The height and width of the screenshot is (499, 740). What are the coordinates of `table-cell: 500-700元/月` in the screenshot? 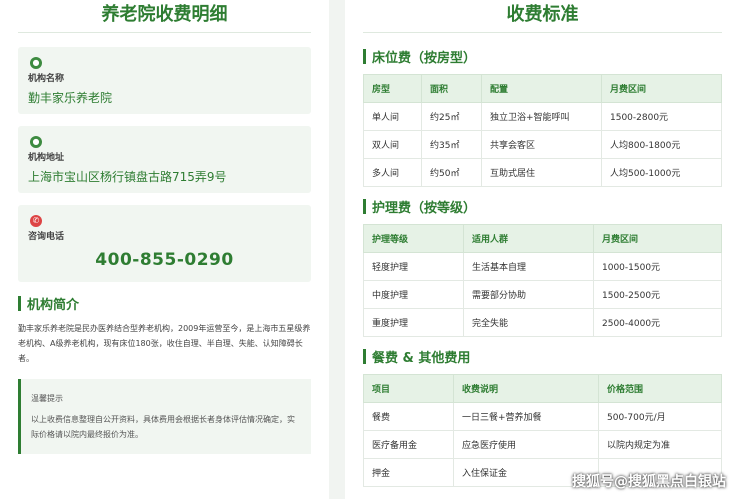 It's located at (660, 416).